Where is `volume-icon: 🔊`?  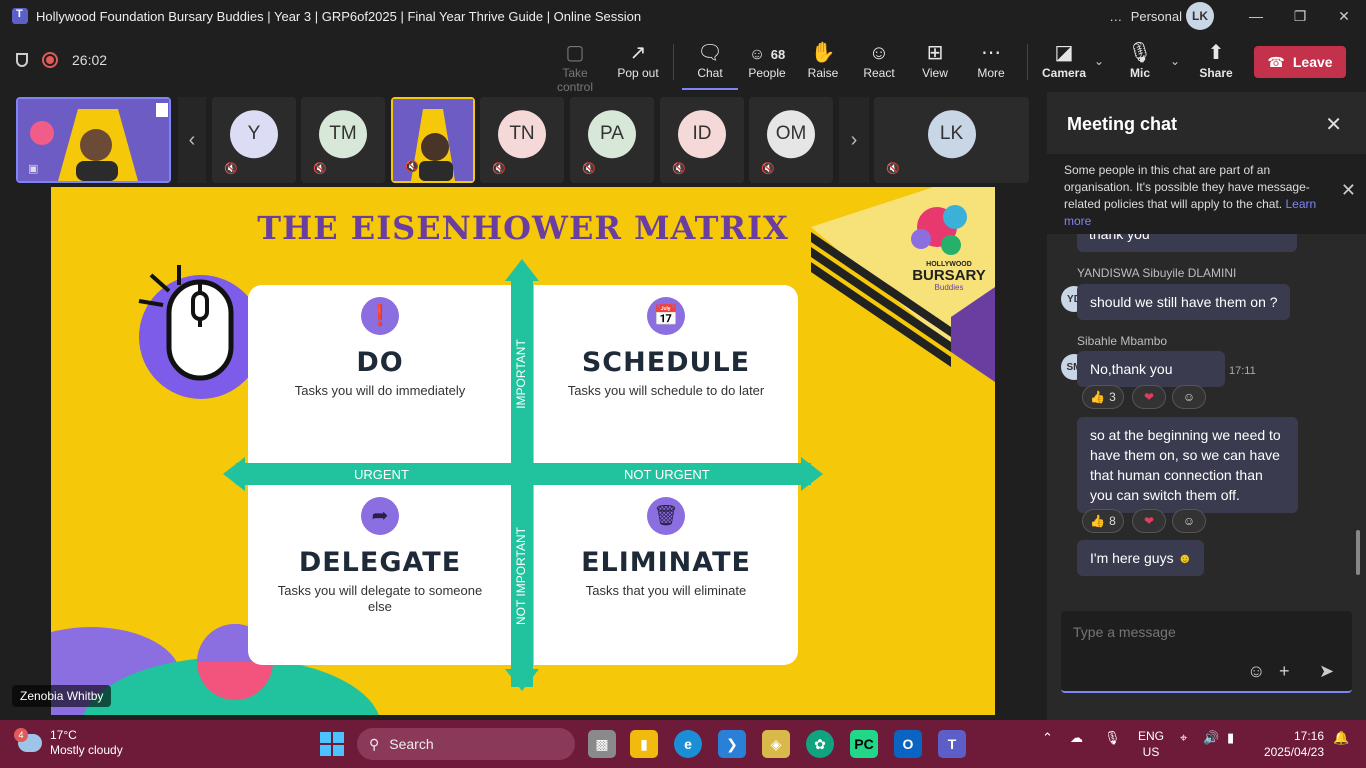
volume-icon: 🔊 is located at coordinates (1211, 738).